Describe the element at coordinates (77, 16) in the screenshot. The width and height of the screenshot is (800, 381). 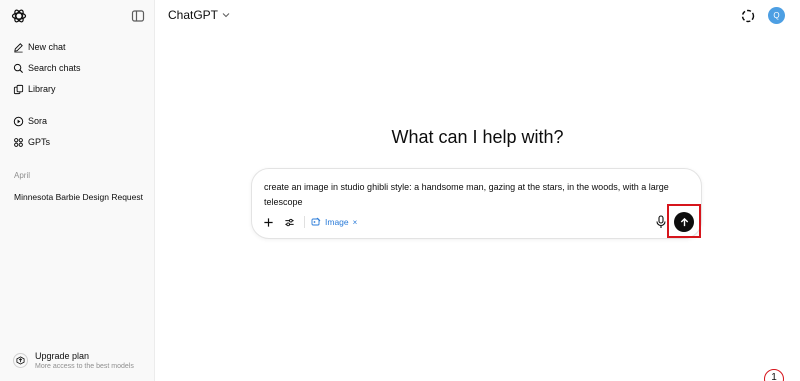
I see `sidebar-top` at that location.